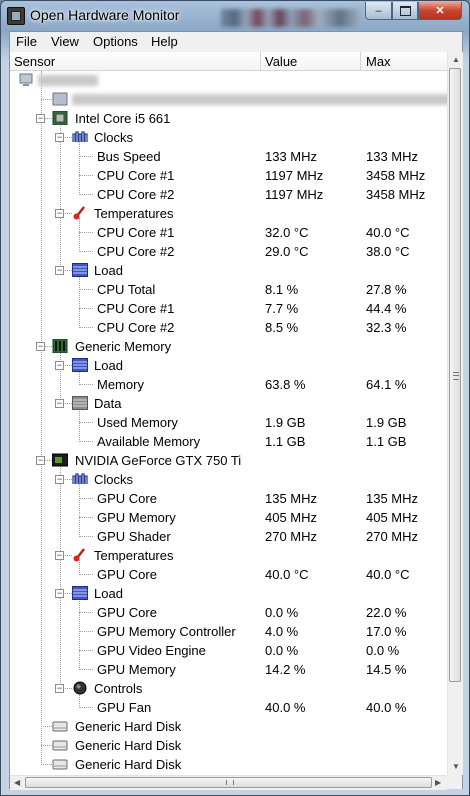 This screenshot has height=796, width=470. Describe the element at coordinates (166, 631) in the screenshot. I see `sensor-label: GPU Memory Controller` at that location.